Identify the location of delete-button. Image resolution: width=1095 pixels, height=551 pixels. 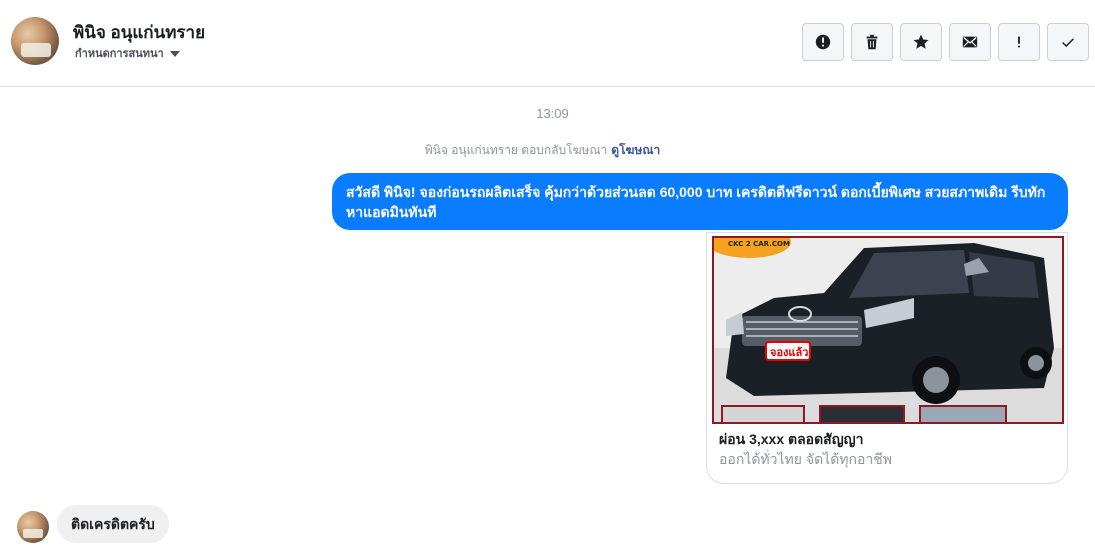
(872, 42).